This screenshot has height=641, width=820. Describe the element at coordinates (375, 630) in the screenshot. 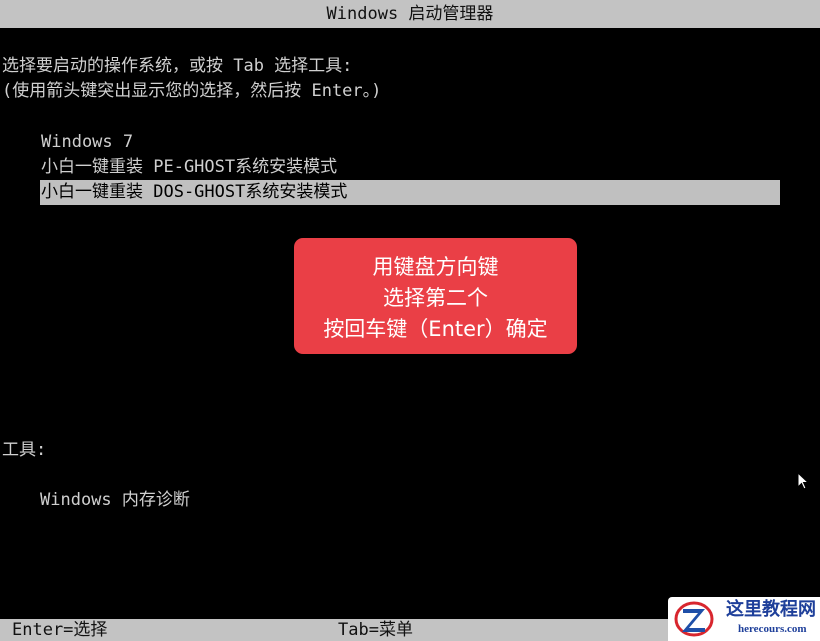

I see `status-tab-hint: Tab=菜单` at that location.